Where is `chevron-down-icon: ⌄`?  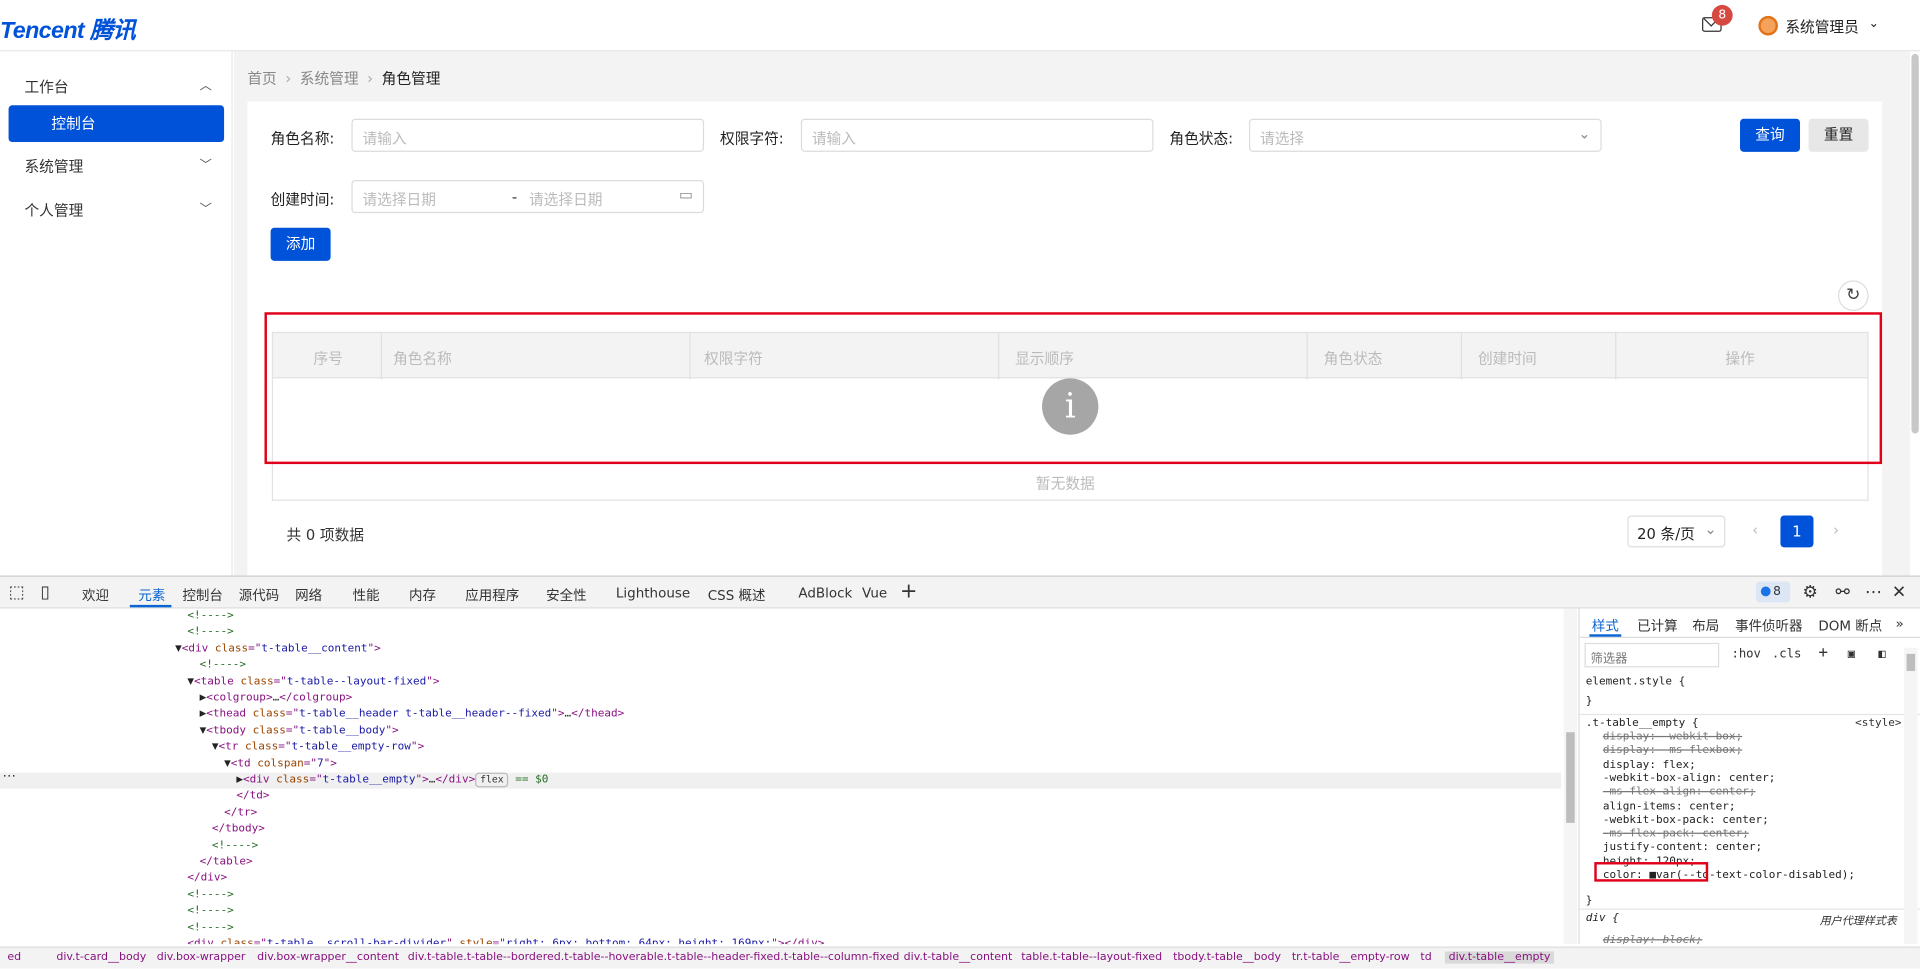
chevron-down-icon: ⌄ is located at coordinates (1874, 23).